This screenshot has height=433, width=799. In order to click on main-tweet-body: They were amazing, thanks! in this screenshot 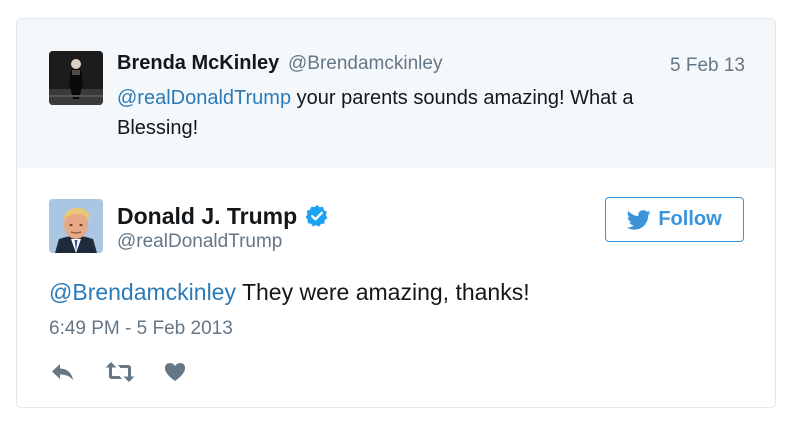, I will do `click(382, 292)`.